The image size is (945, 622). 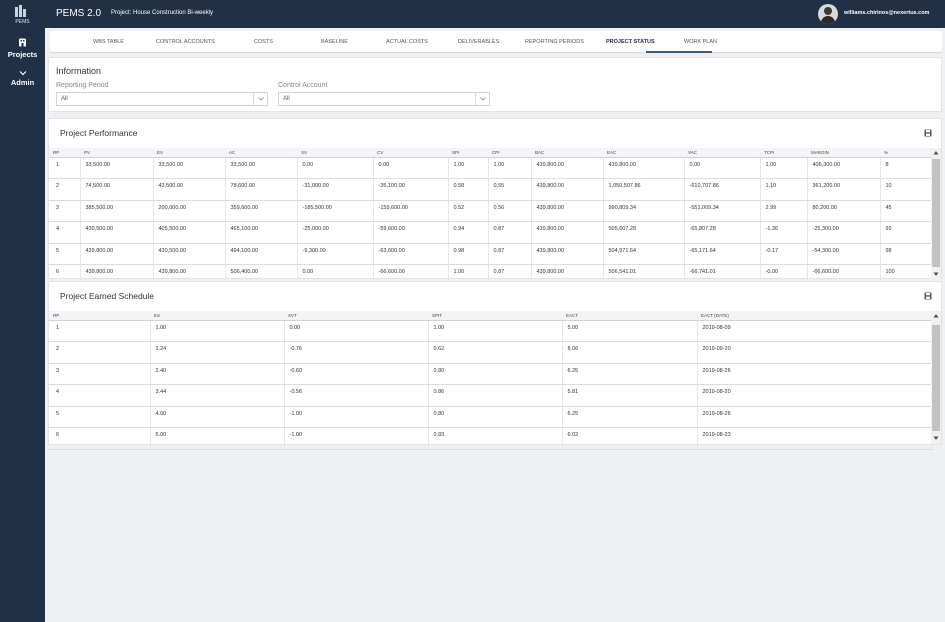 What do you see at coordinates (468, 211) in the screenshot?
I see `table-cell: 0.52` at bounding box center [468, 211].